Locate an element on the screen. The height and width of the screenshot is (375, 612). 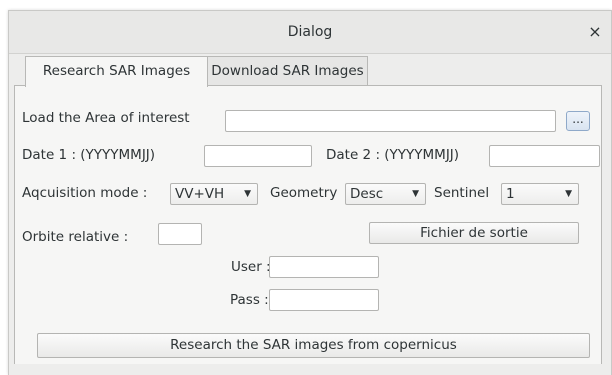
acquisition-mode-value: VV+VH is located at coordinates (200, 194).